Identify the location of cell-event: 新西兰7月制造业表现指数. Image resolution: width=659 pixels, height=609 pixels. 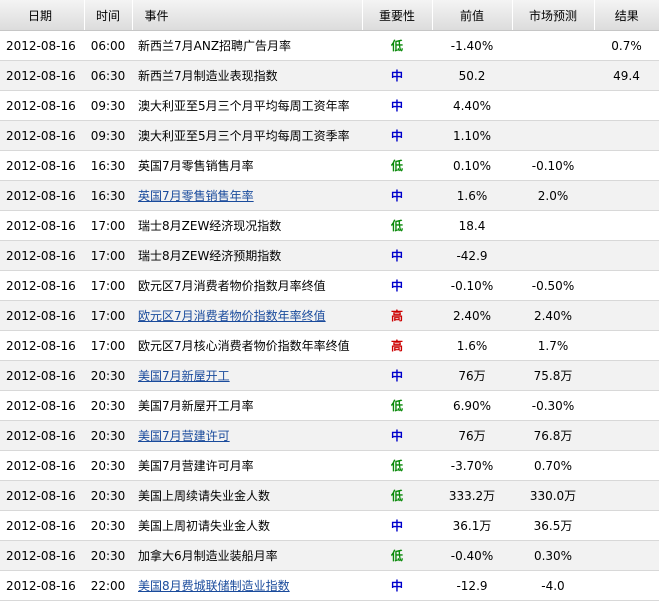
(247, 75).